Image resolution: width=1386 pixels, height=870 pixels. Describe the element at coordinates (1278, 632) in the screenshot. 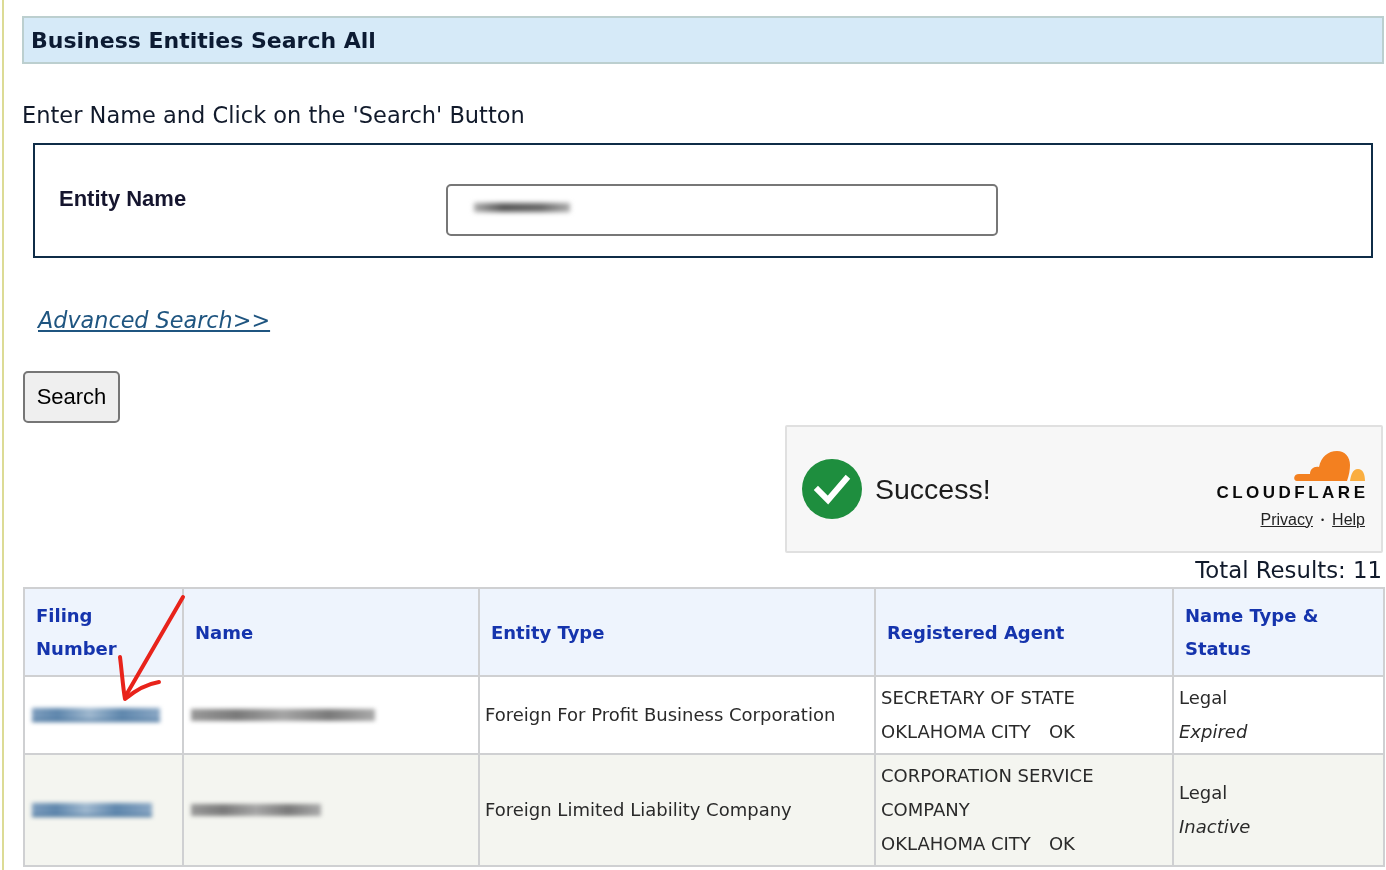

I see `column-header: Name Type & Status` at that location.